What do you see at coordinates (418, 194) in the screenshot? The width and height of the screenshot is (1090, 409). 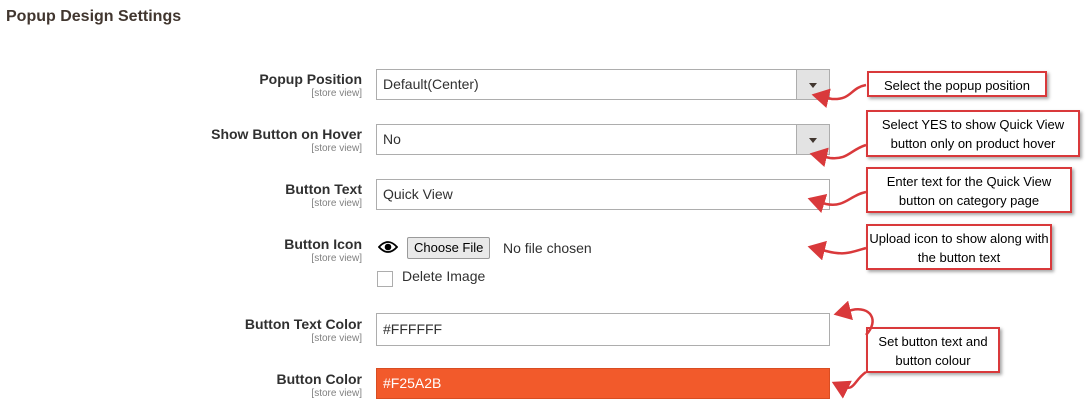 I see `button-text-value: Quick View` at bounding box center [418, 194].